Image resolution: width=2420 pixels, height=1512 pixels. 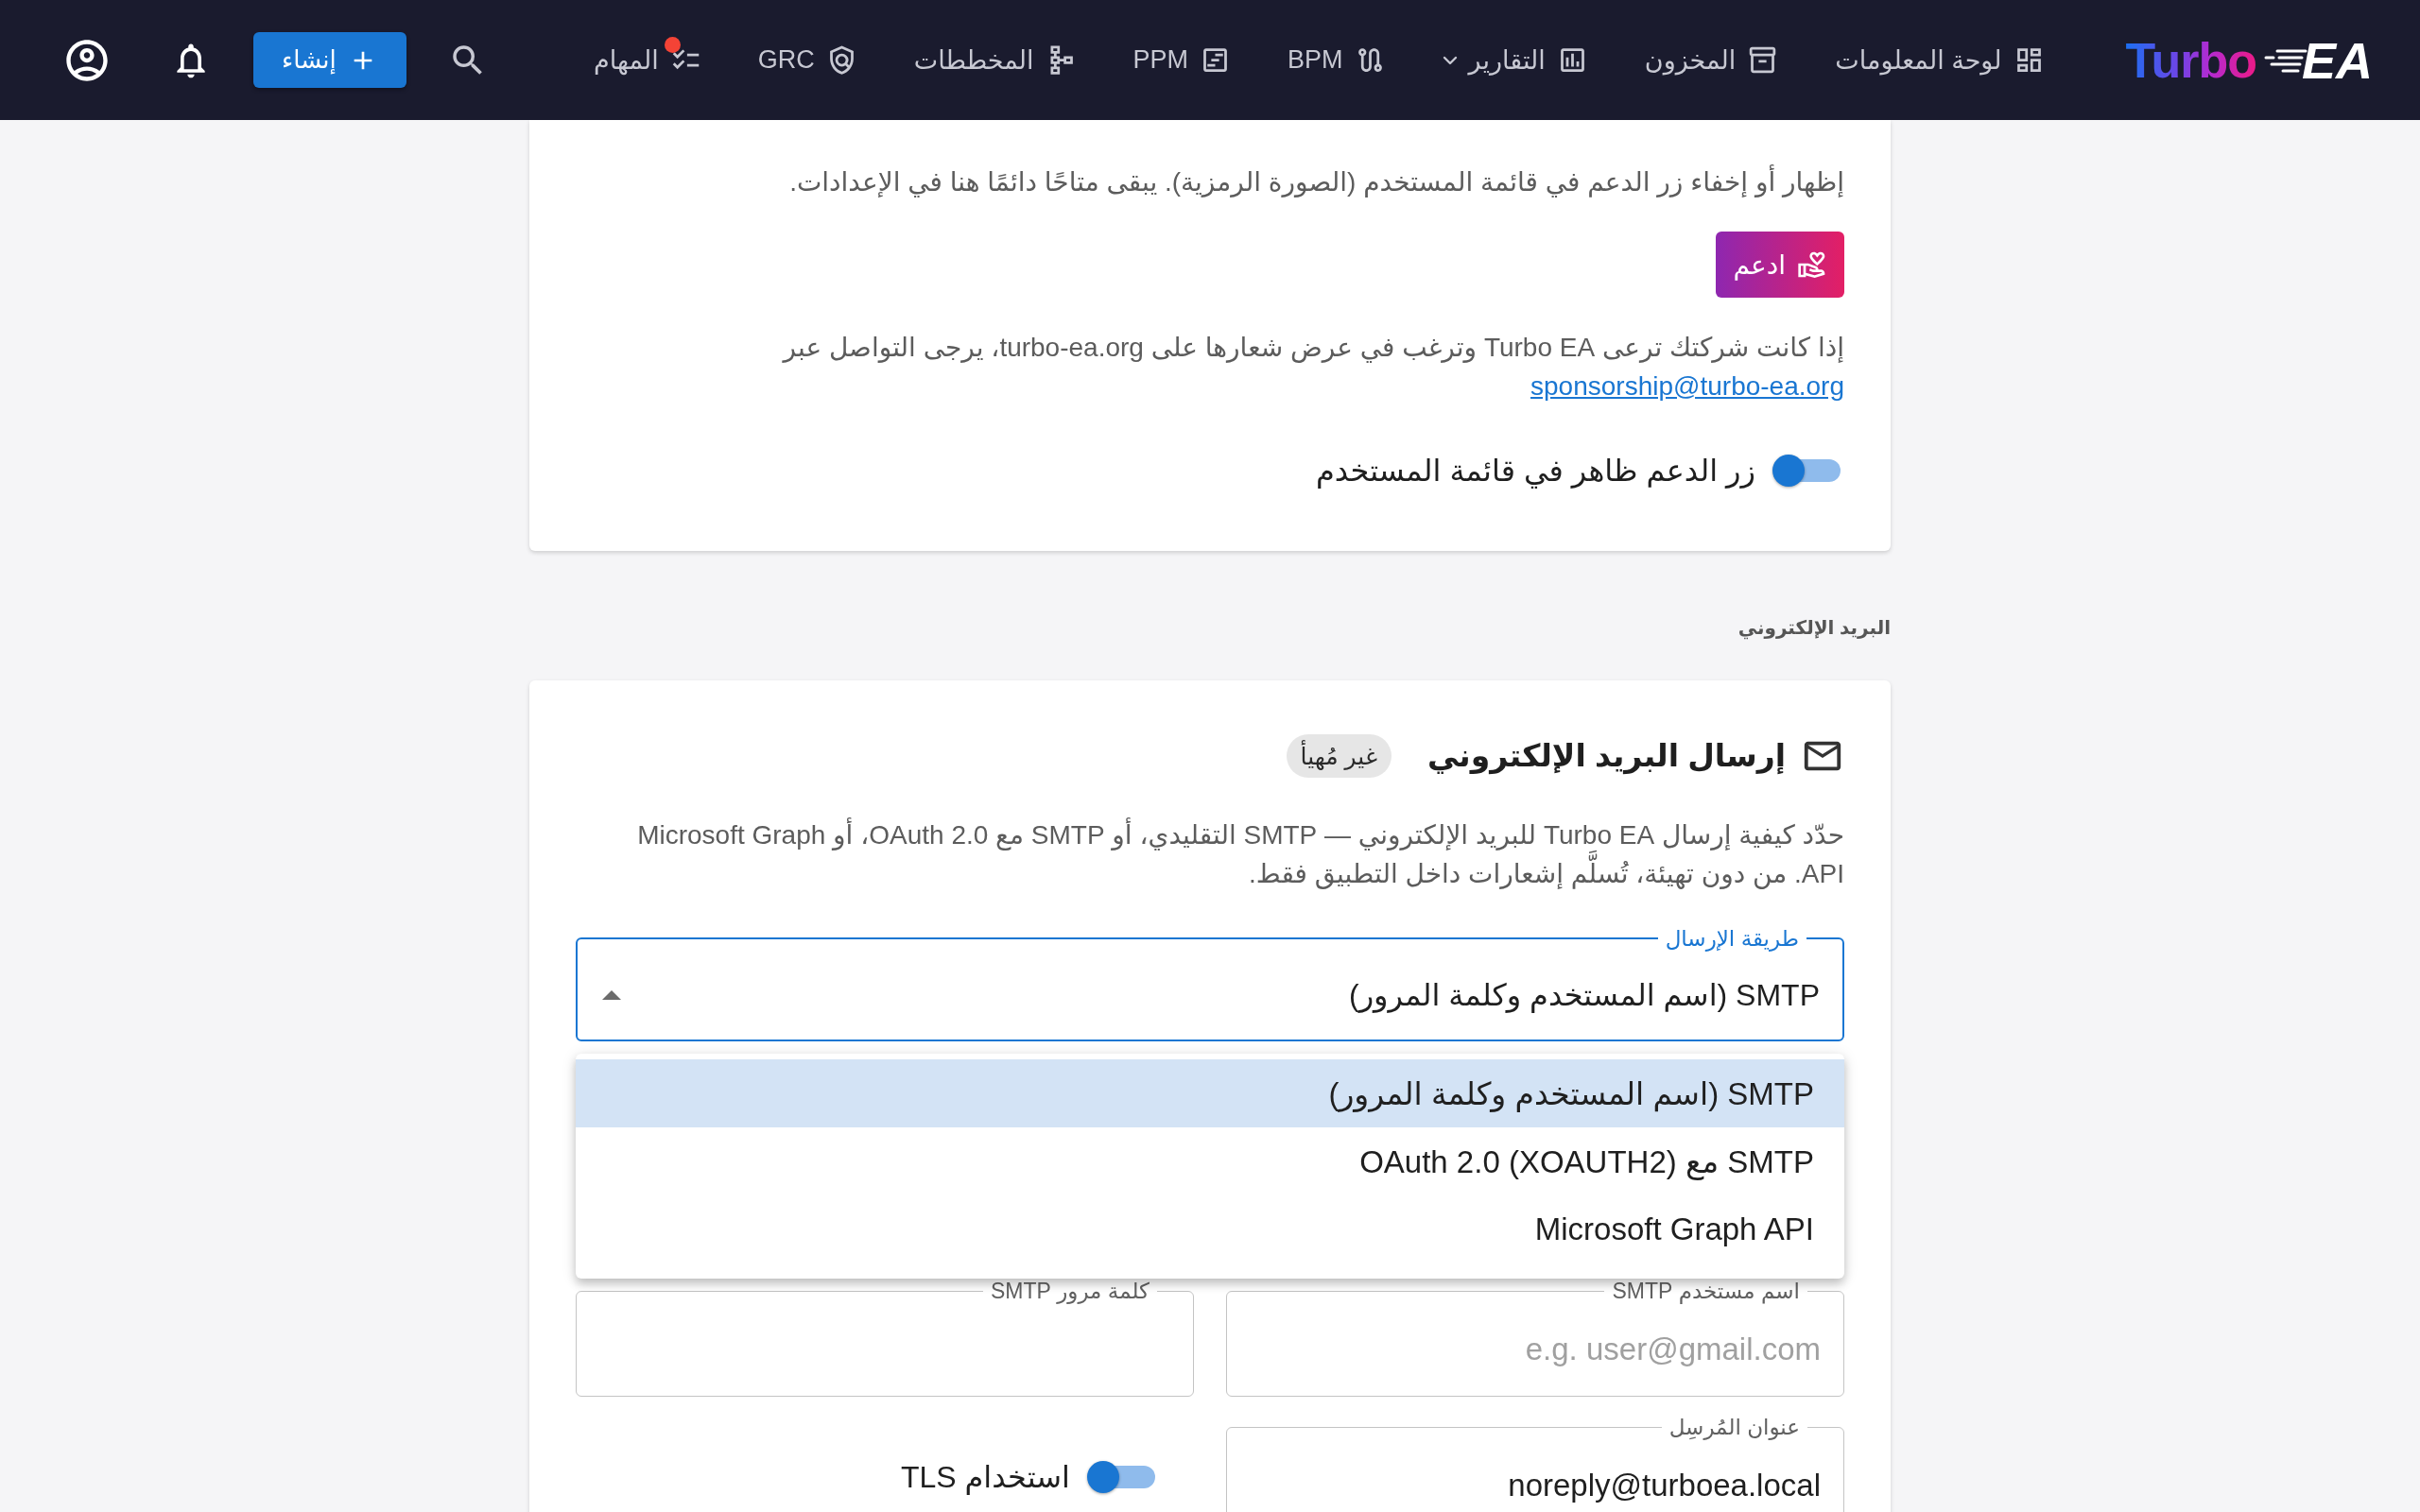 I want to click on nav-item: التقارير, so click(x=1514, y=60).